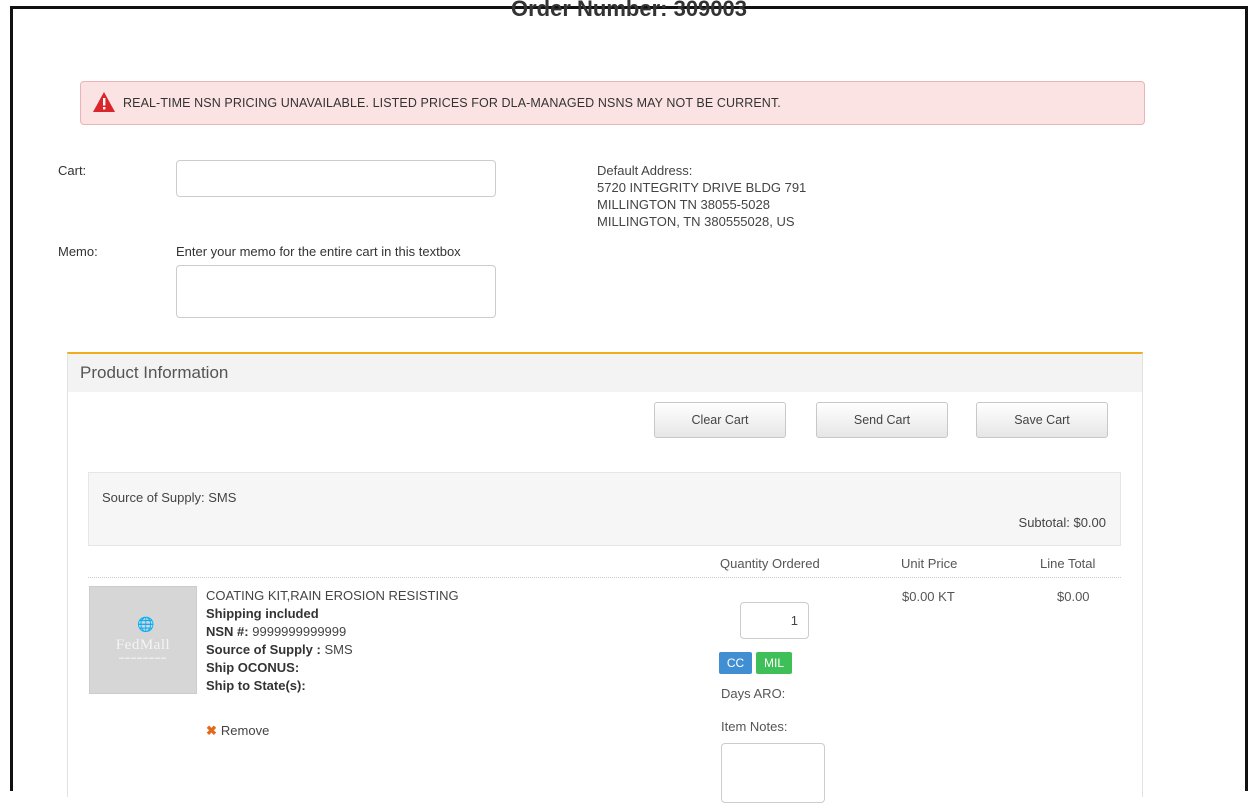 The image size is (1258, 803). Describe the element at coordinates (143, 658) in the screenshot. I see `logo-subtext: ▬▬▬▬▬▬▬▬` at that location.